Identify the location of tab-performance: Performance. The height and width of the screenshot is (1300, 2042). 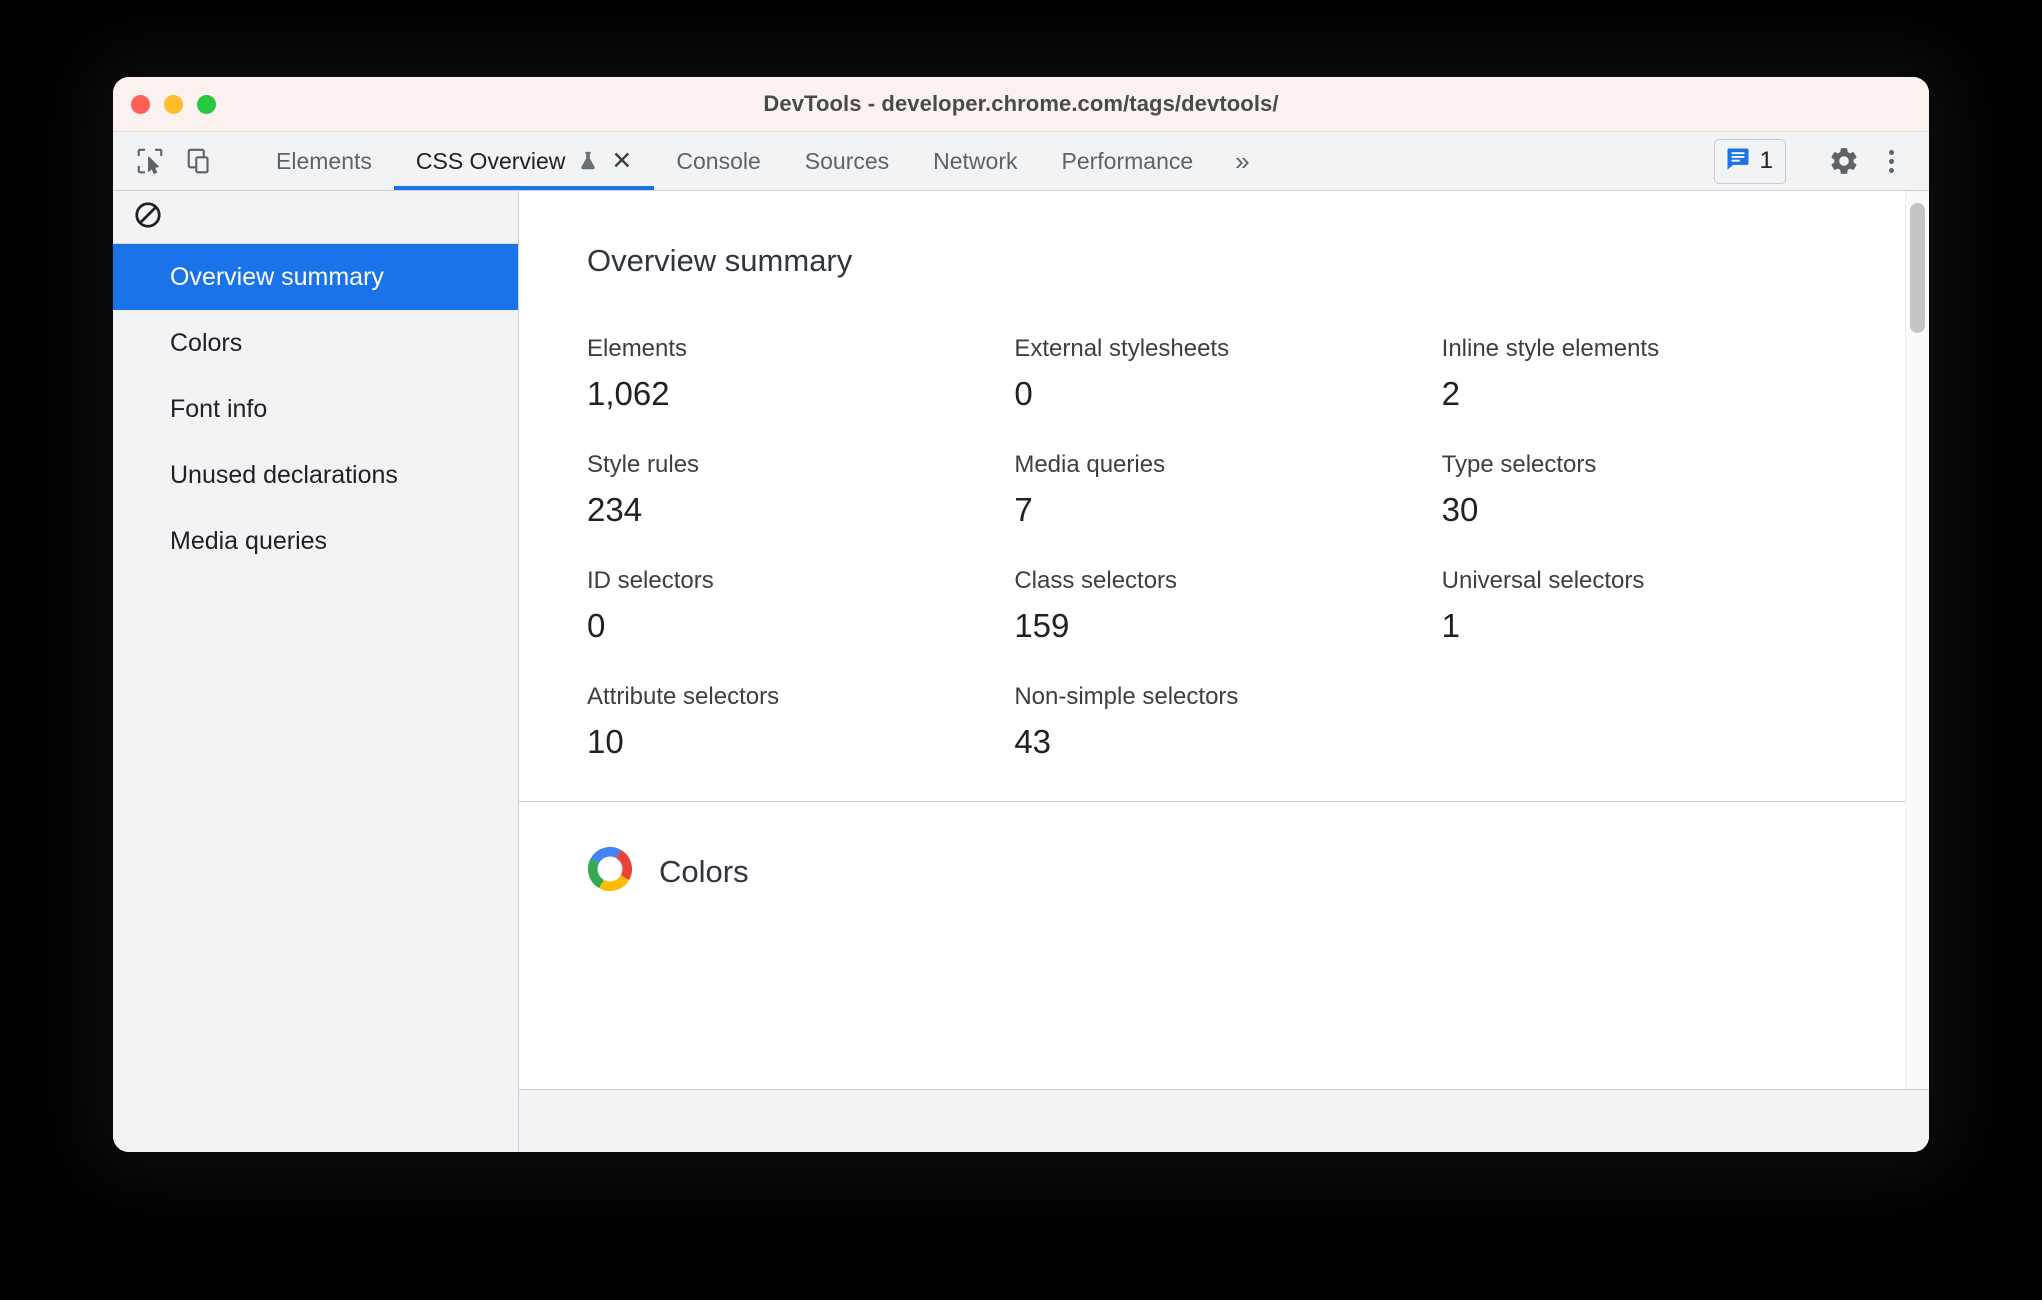
(1128, 161).